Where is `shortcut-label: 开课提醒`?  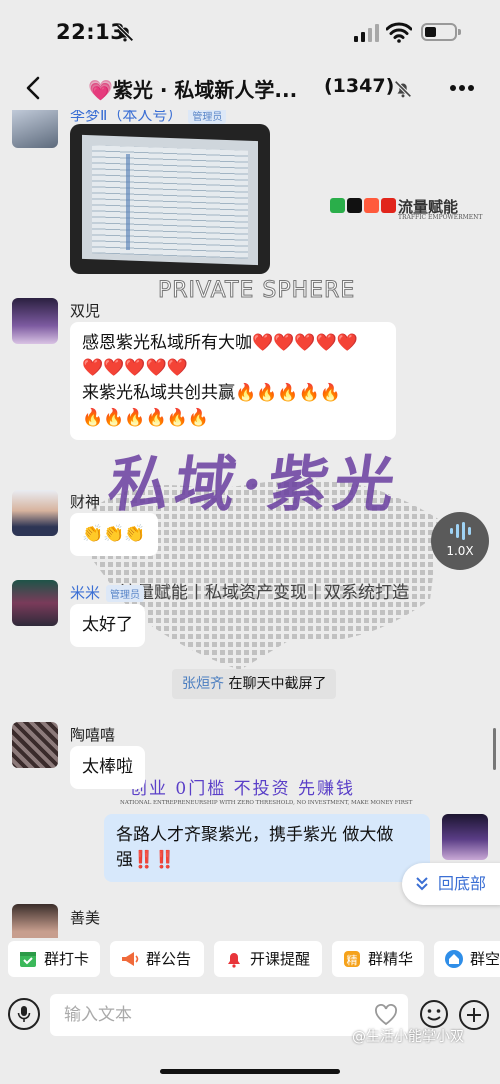 shortcut-label: 开课提醒 is located at coordinates (280, 959).